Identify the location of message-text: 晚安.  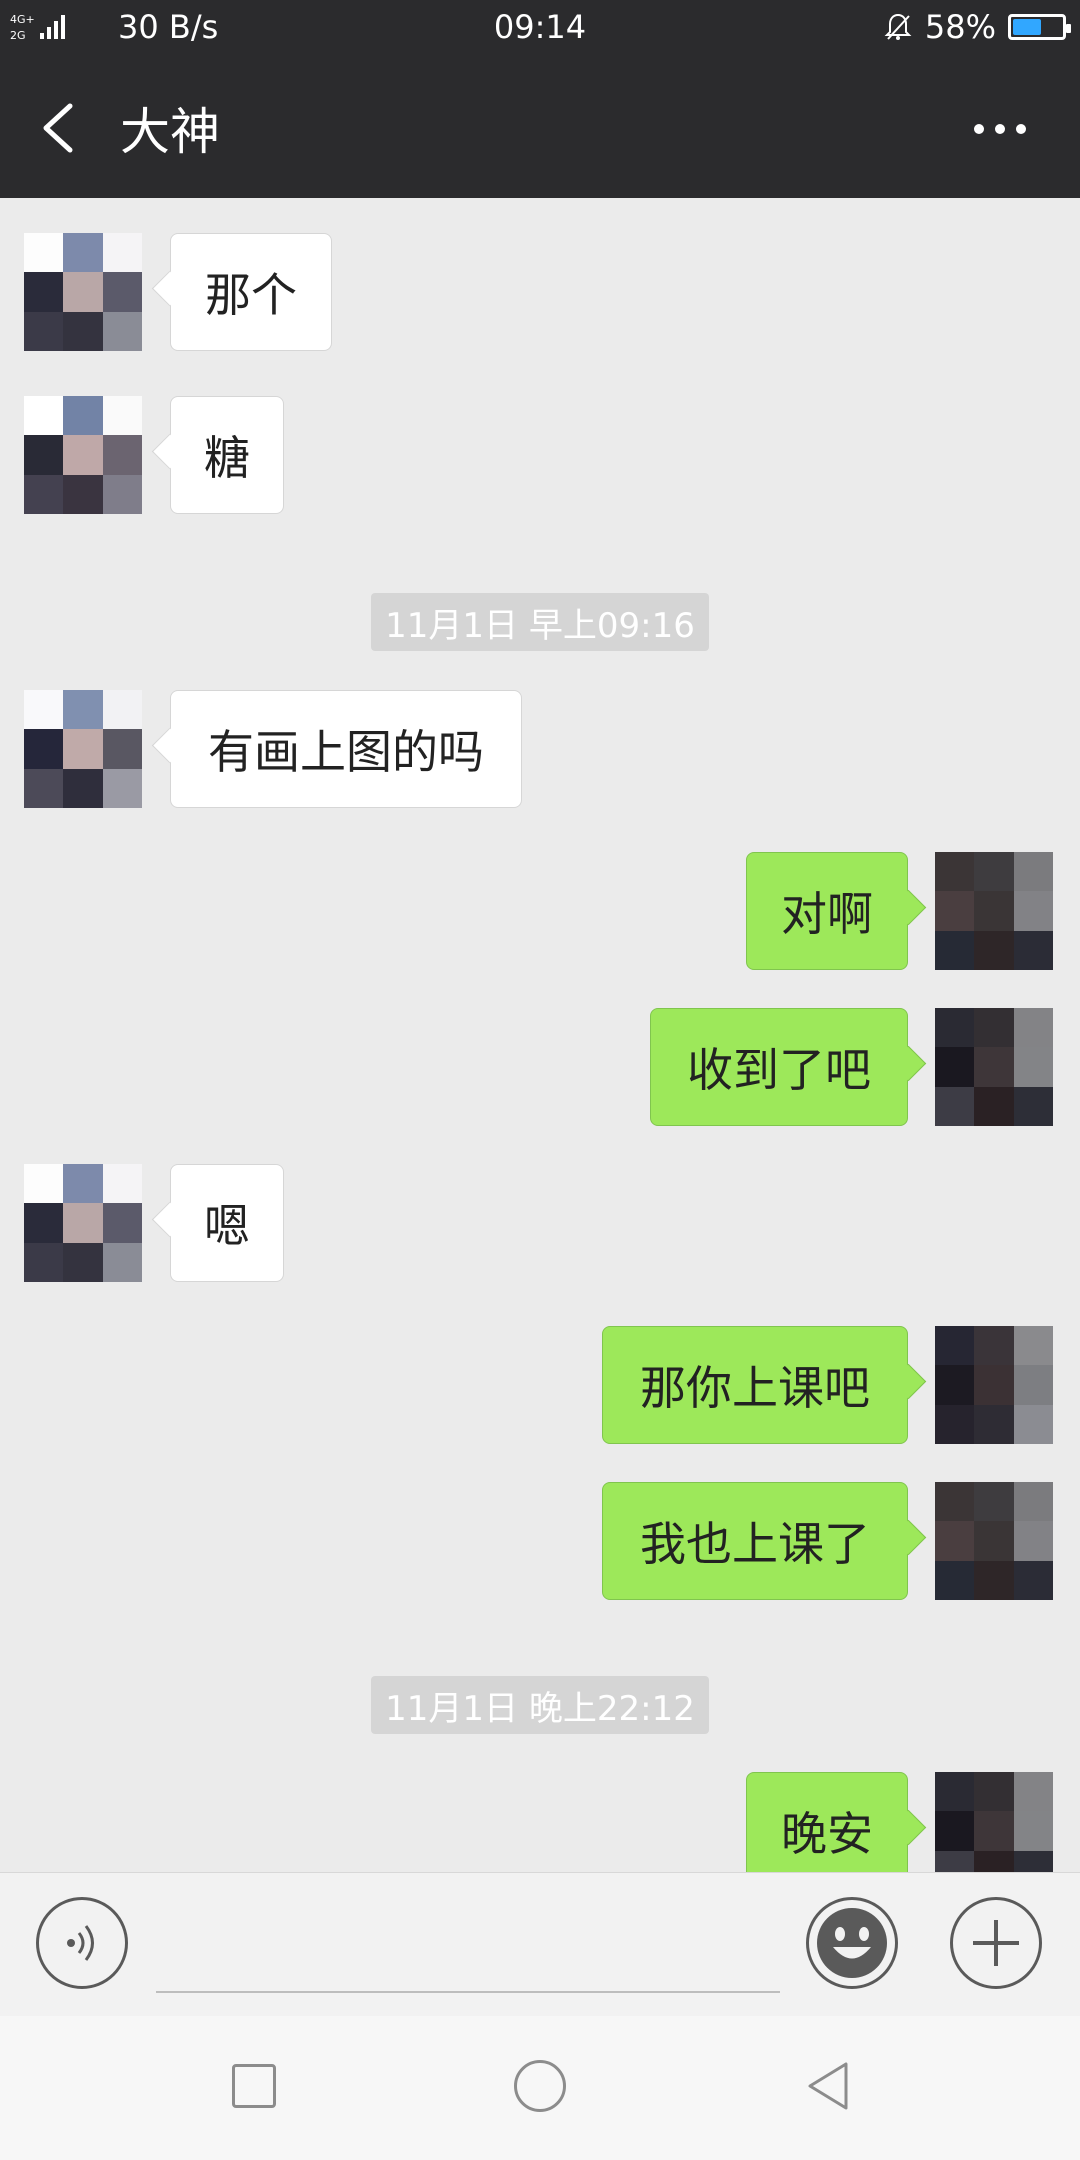
(827, 1834).